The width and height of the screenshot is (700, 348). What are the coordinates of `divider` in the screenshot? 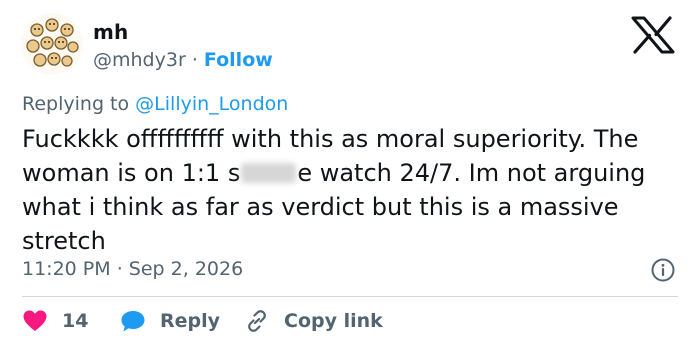 It's located at (350, 296).